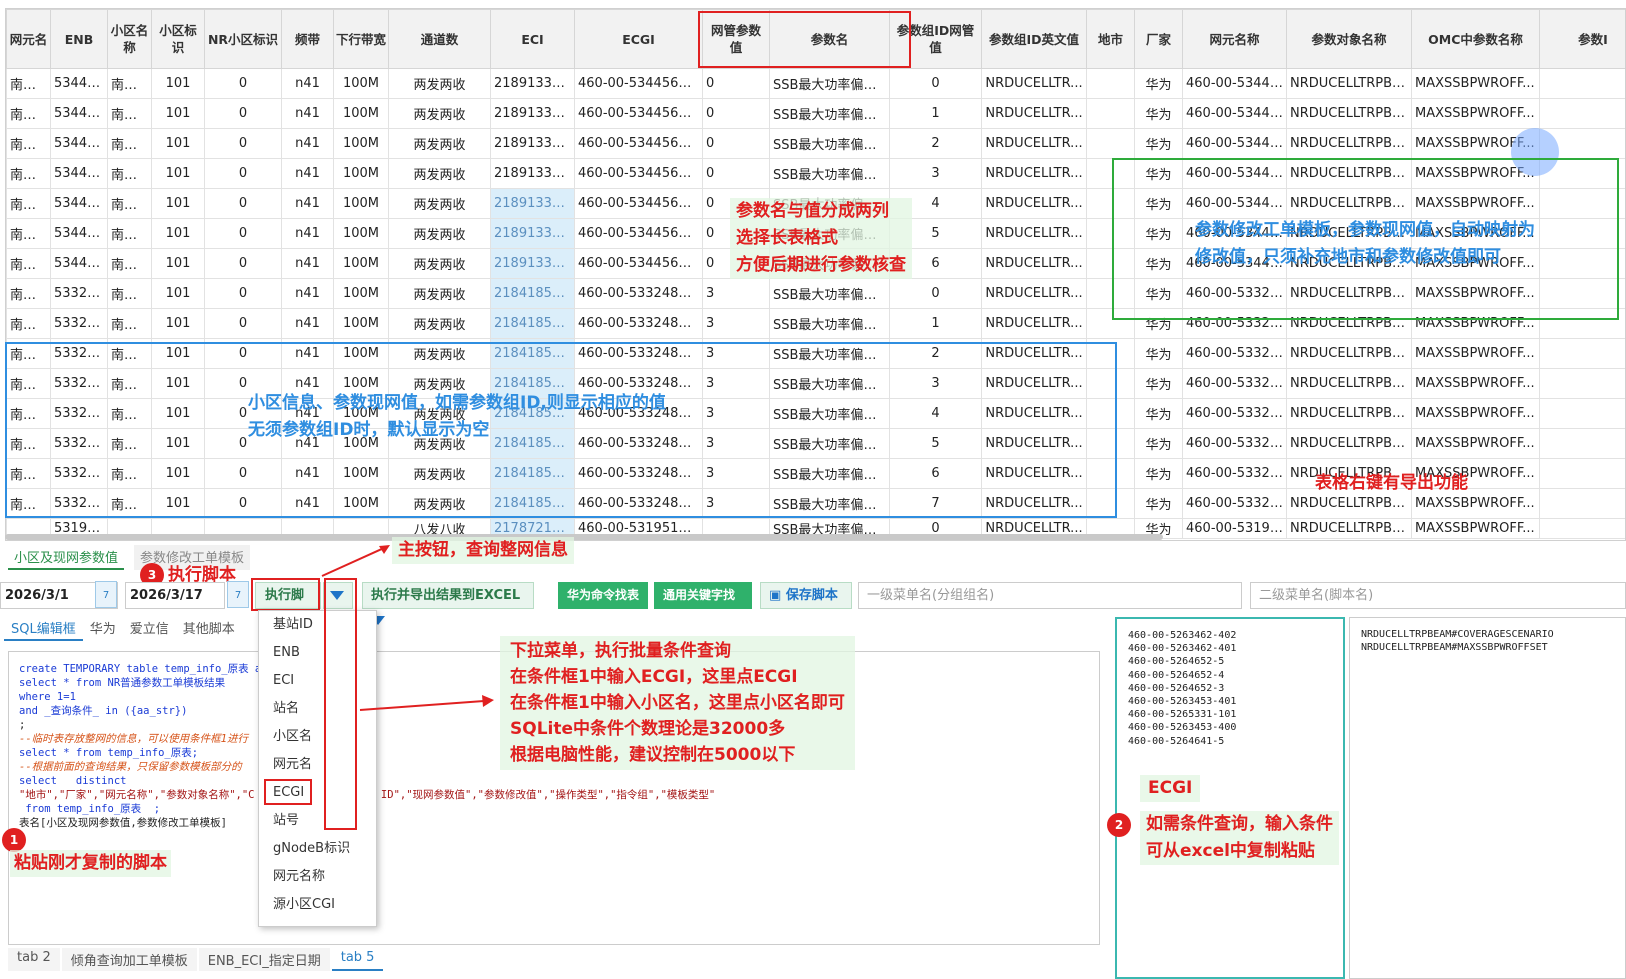 The width and height of the screenshot is (1626, 979). Describe the element at coordinates (43, 628) in the screenshot. I see `tab-sql-editor: SQL编辑框` at that location.